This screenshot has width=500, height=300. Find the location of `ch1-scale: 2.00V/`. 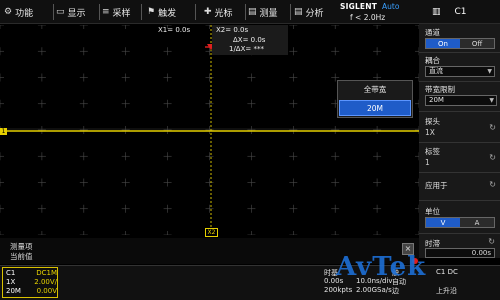

ch1-scale: 2.00V/ is located at coordinates (45, 282).